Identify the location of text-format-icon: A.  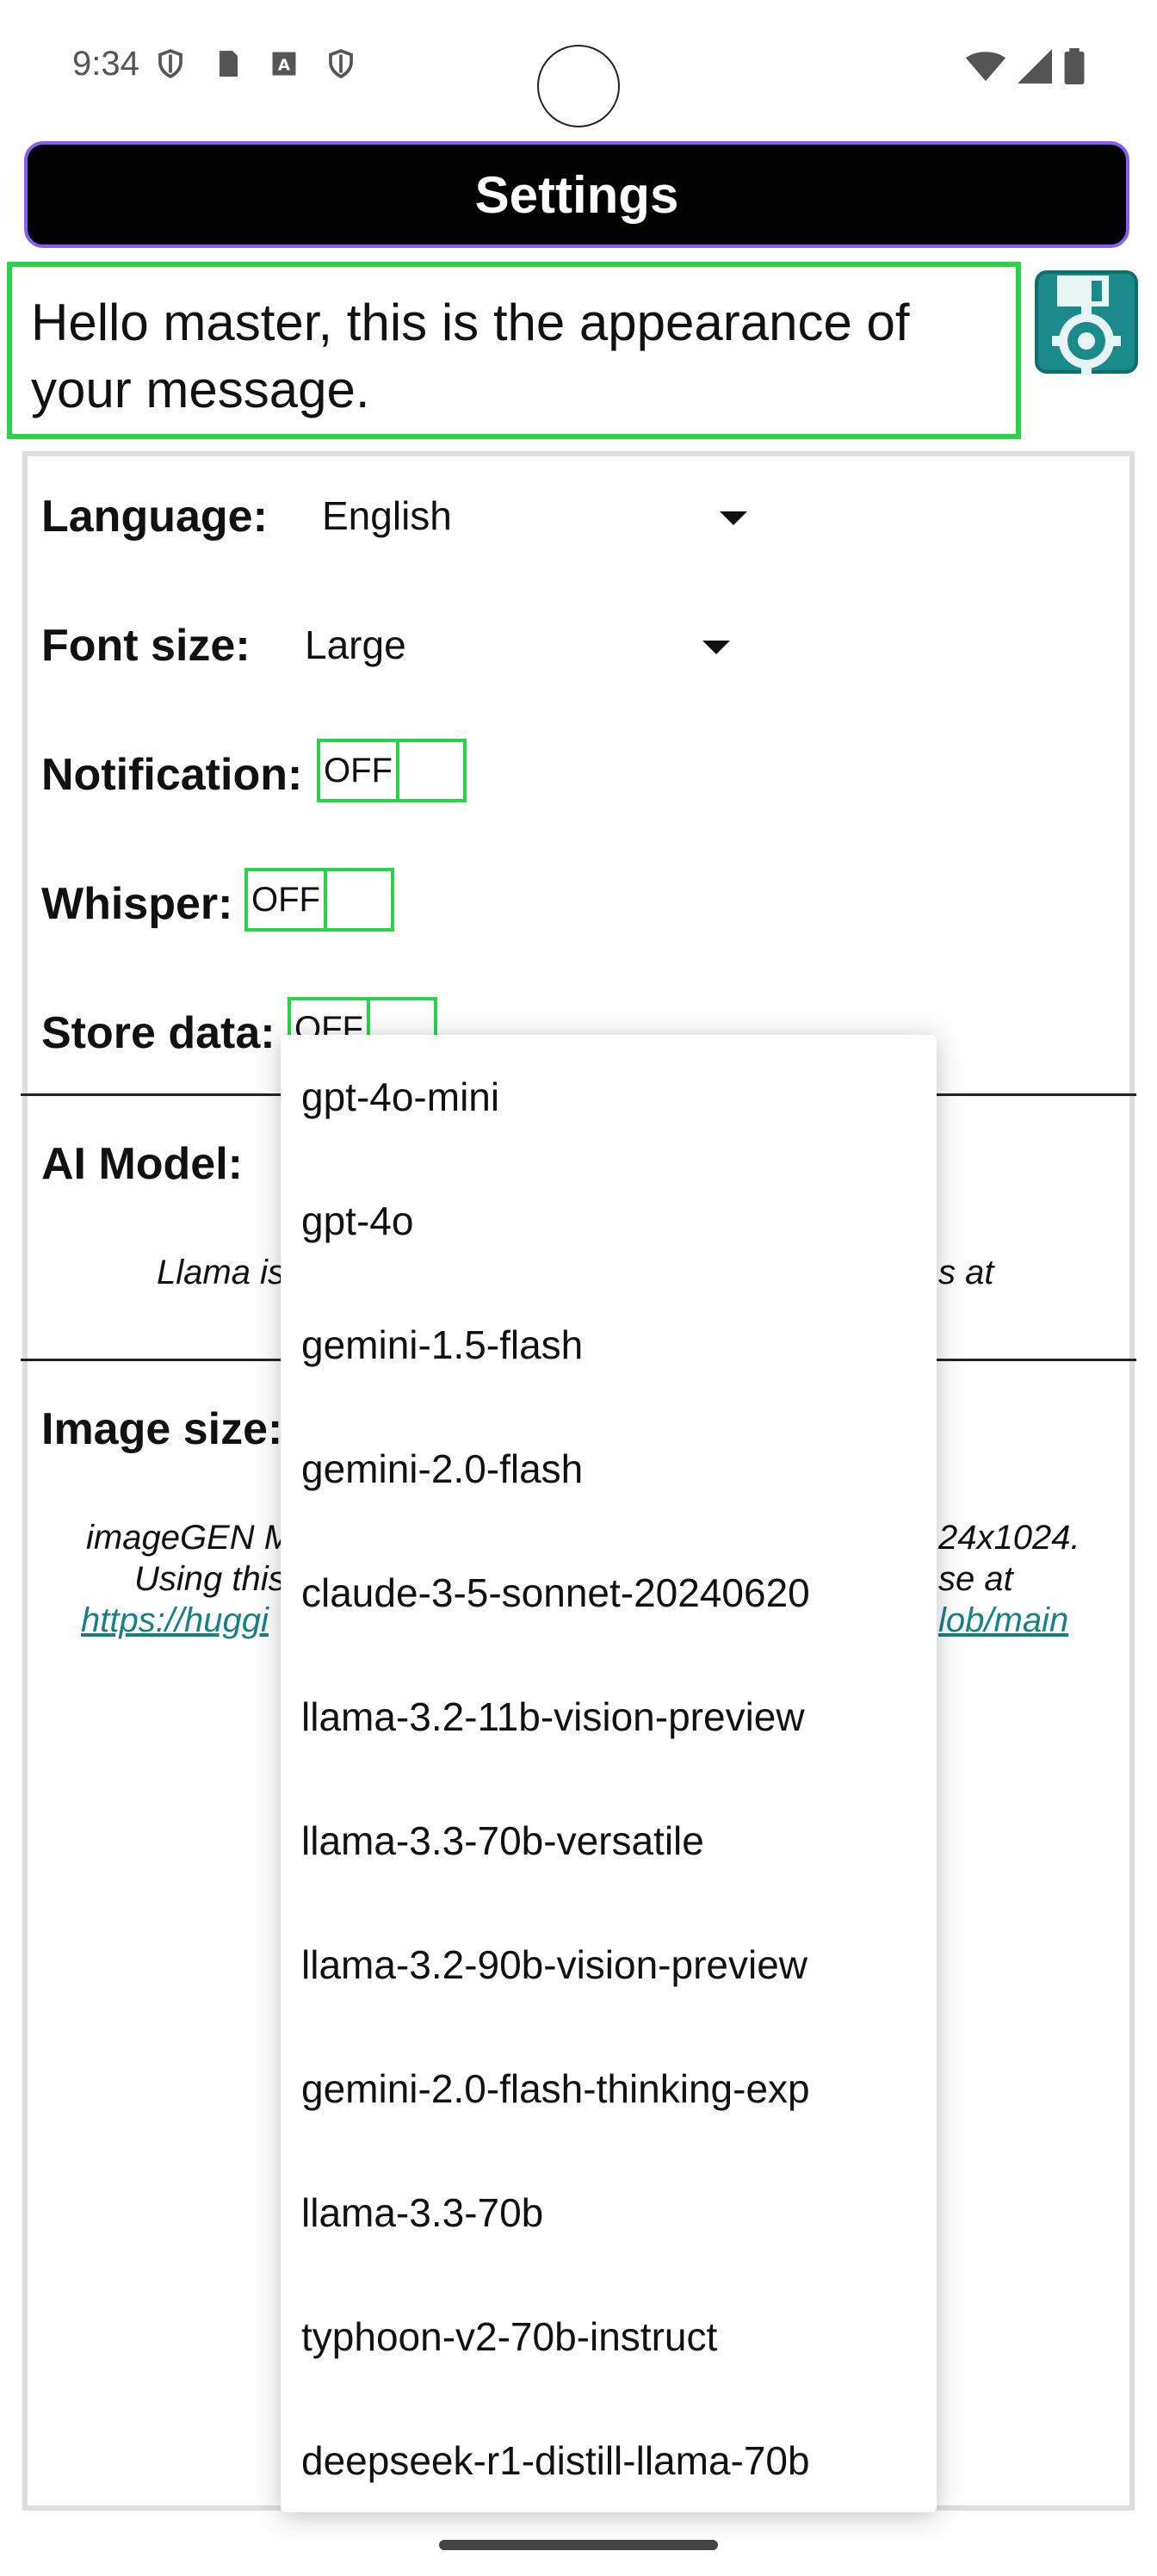
(284, 64).